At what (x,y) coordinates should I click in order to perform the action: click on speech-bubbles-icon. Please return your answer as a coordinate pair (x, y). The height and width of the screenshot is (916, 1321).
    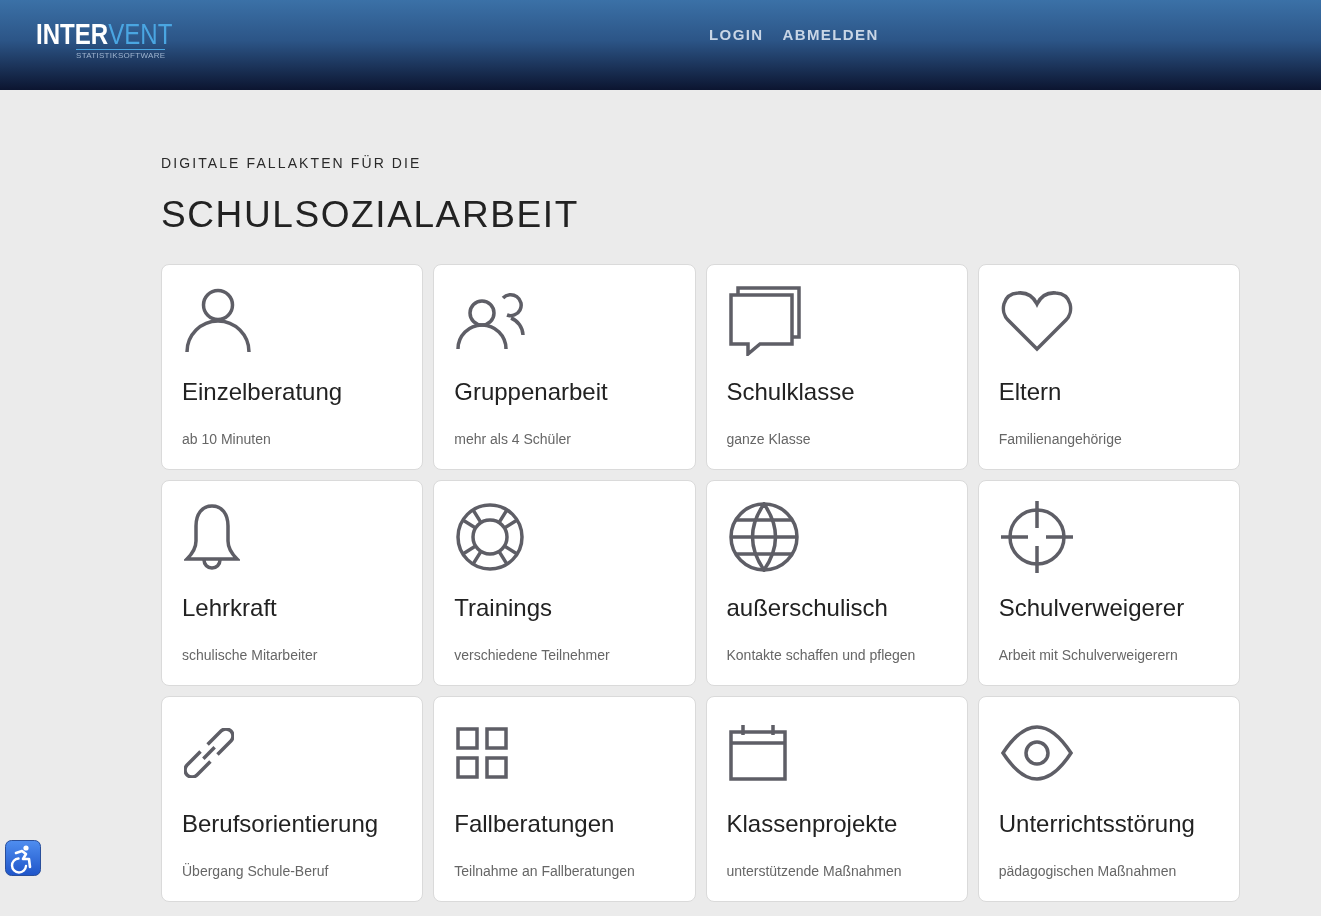
    Looking at the image, I should click on (764, 321).